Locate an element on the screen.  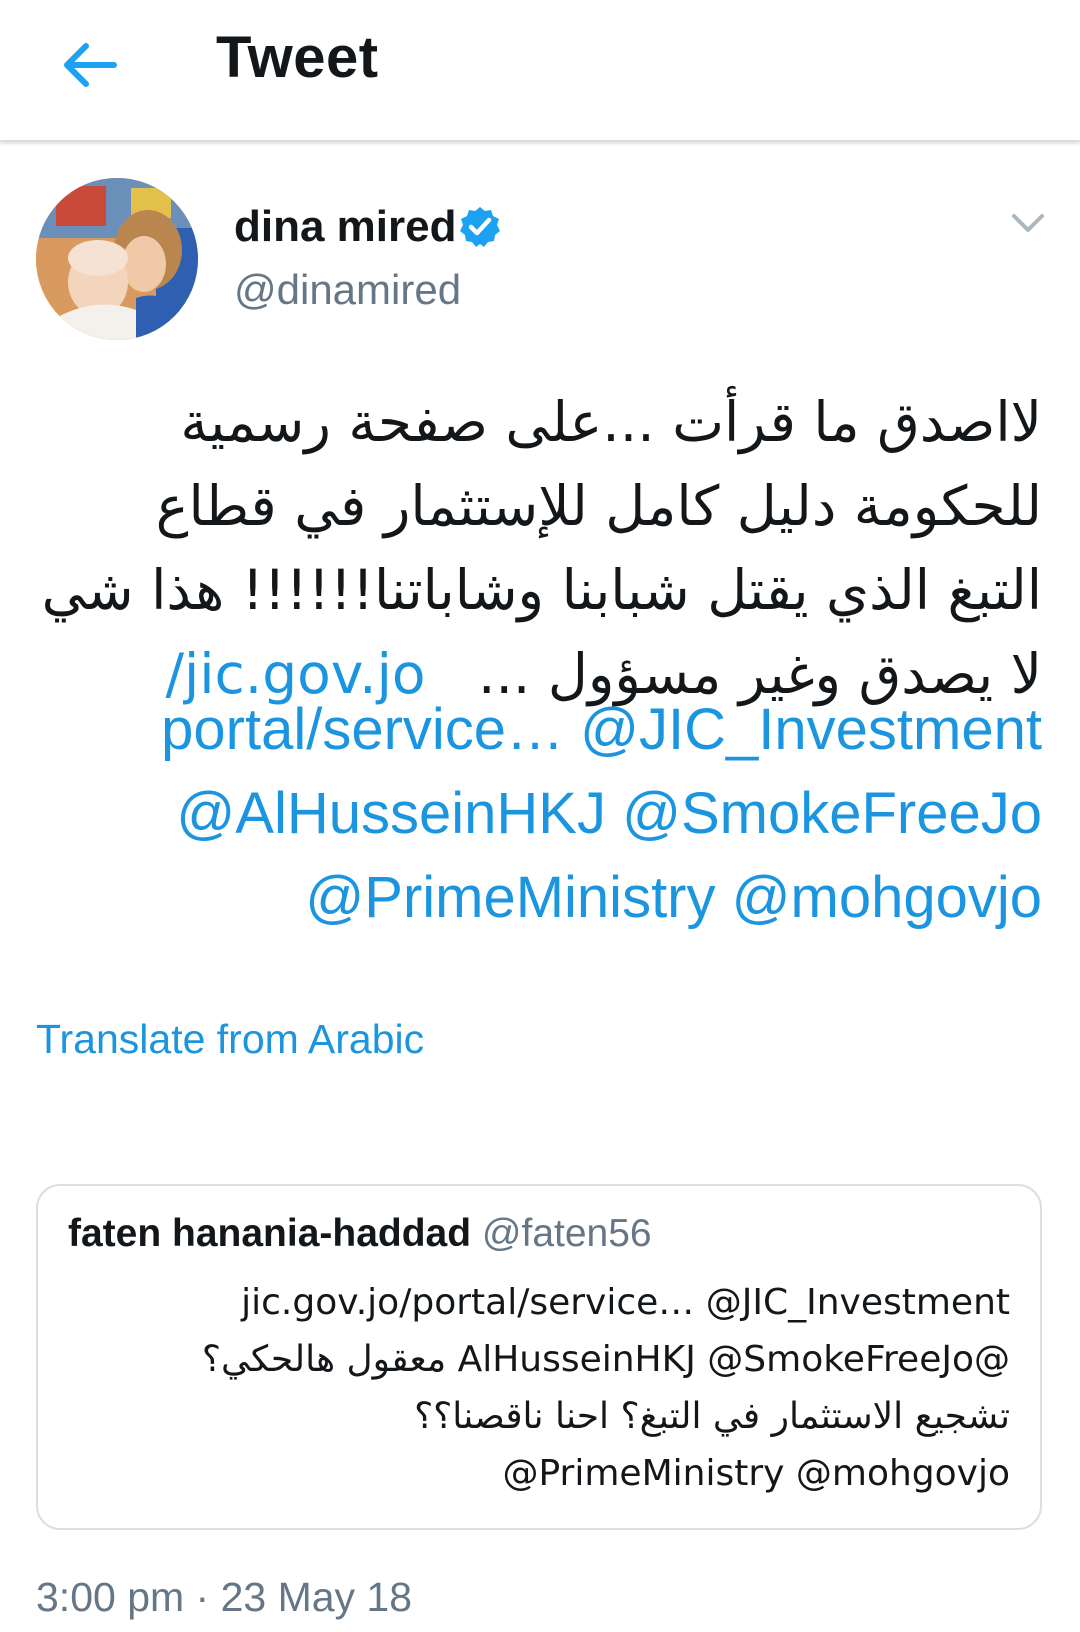
mention-primeministry: @PrimeMinistry is located at coordinates (510, 897).